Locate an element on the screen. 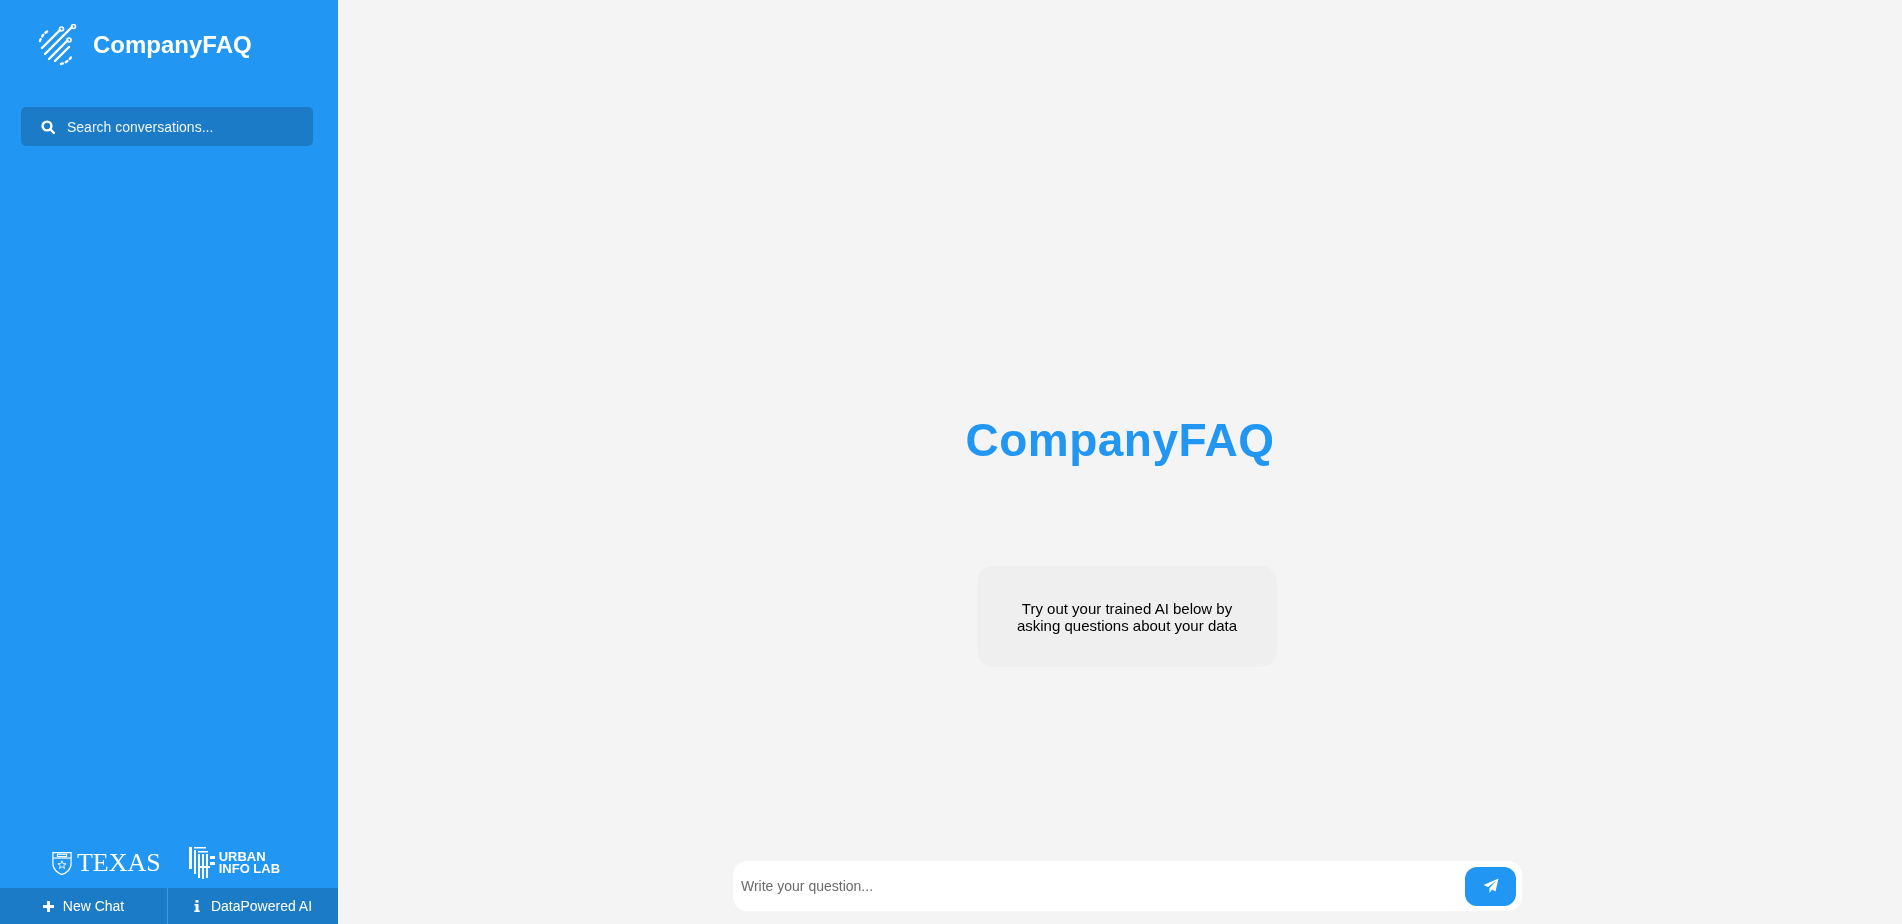 This screenshot has height=924, width=1902. search-icon is located at coordinates (48, 127).